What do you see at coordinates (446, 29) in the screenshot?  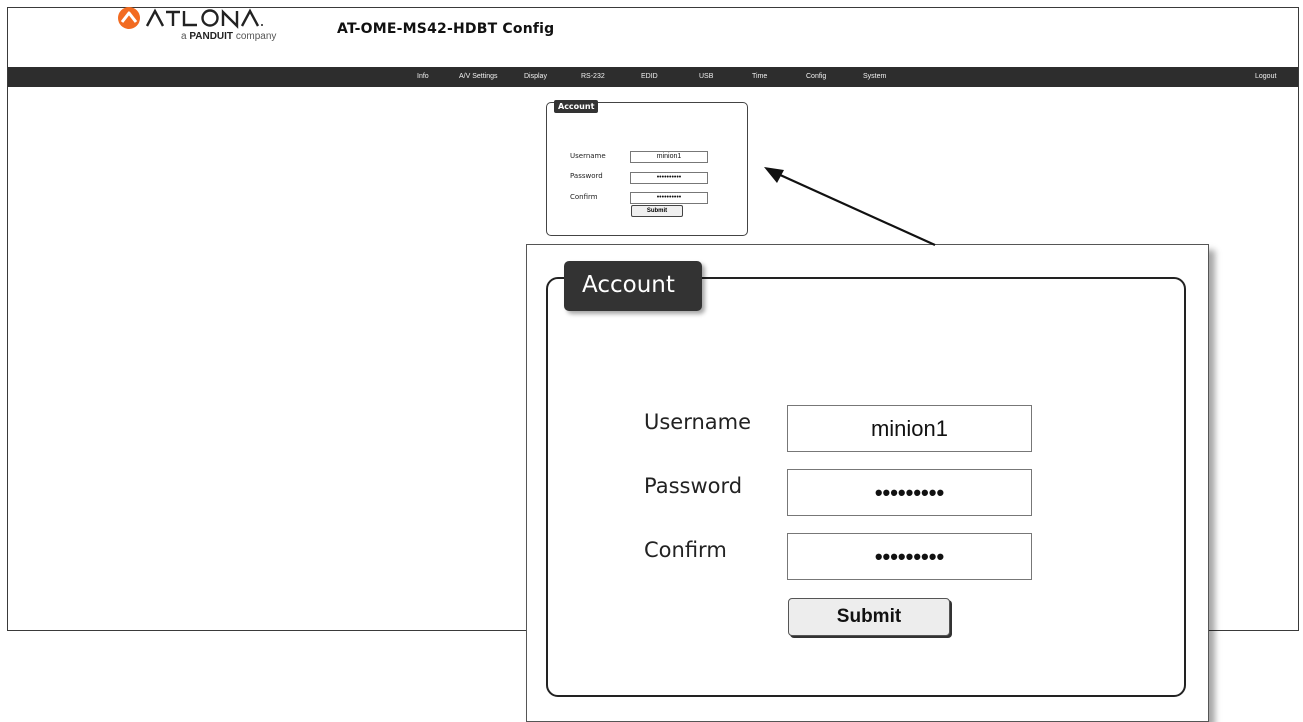 I see `page-title: AT-OME-MS42-HDBT Config` at bounding box center [446, 29].